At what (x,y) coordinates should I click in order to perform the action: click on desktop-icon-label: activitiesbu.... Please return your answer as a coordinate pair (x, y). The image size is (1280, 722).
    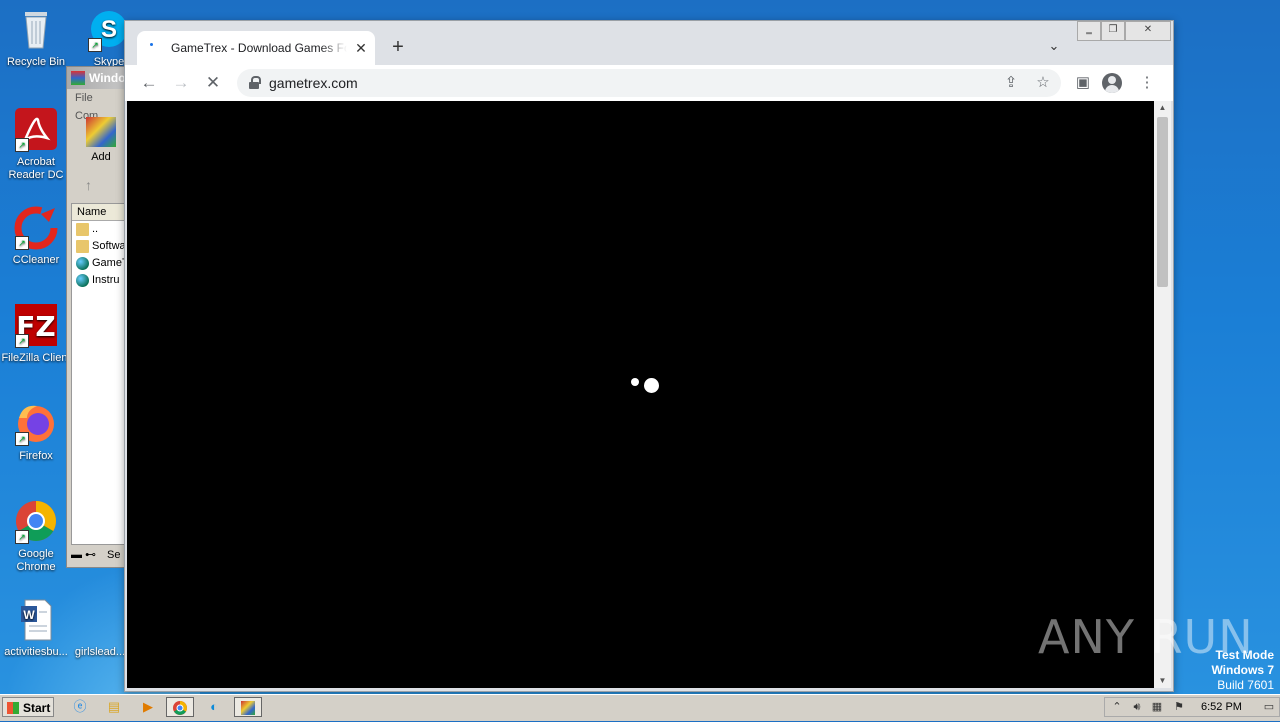
    Looking at the image, I should click on (36, 652).